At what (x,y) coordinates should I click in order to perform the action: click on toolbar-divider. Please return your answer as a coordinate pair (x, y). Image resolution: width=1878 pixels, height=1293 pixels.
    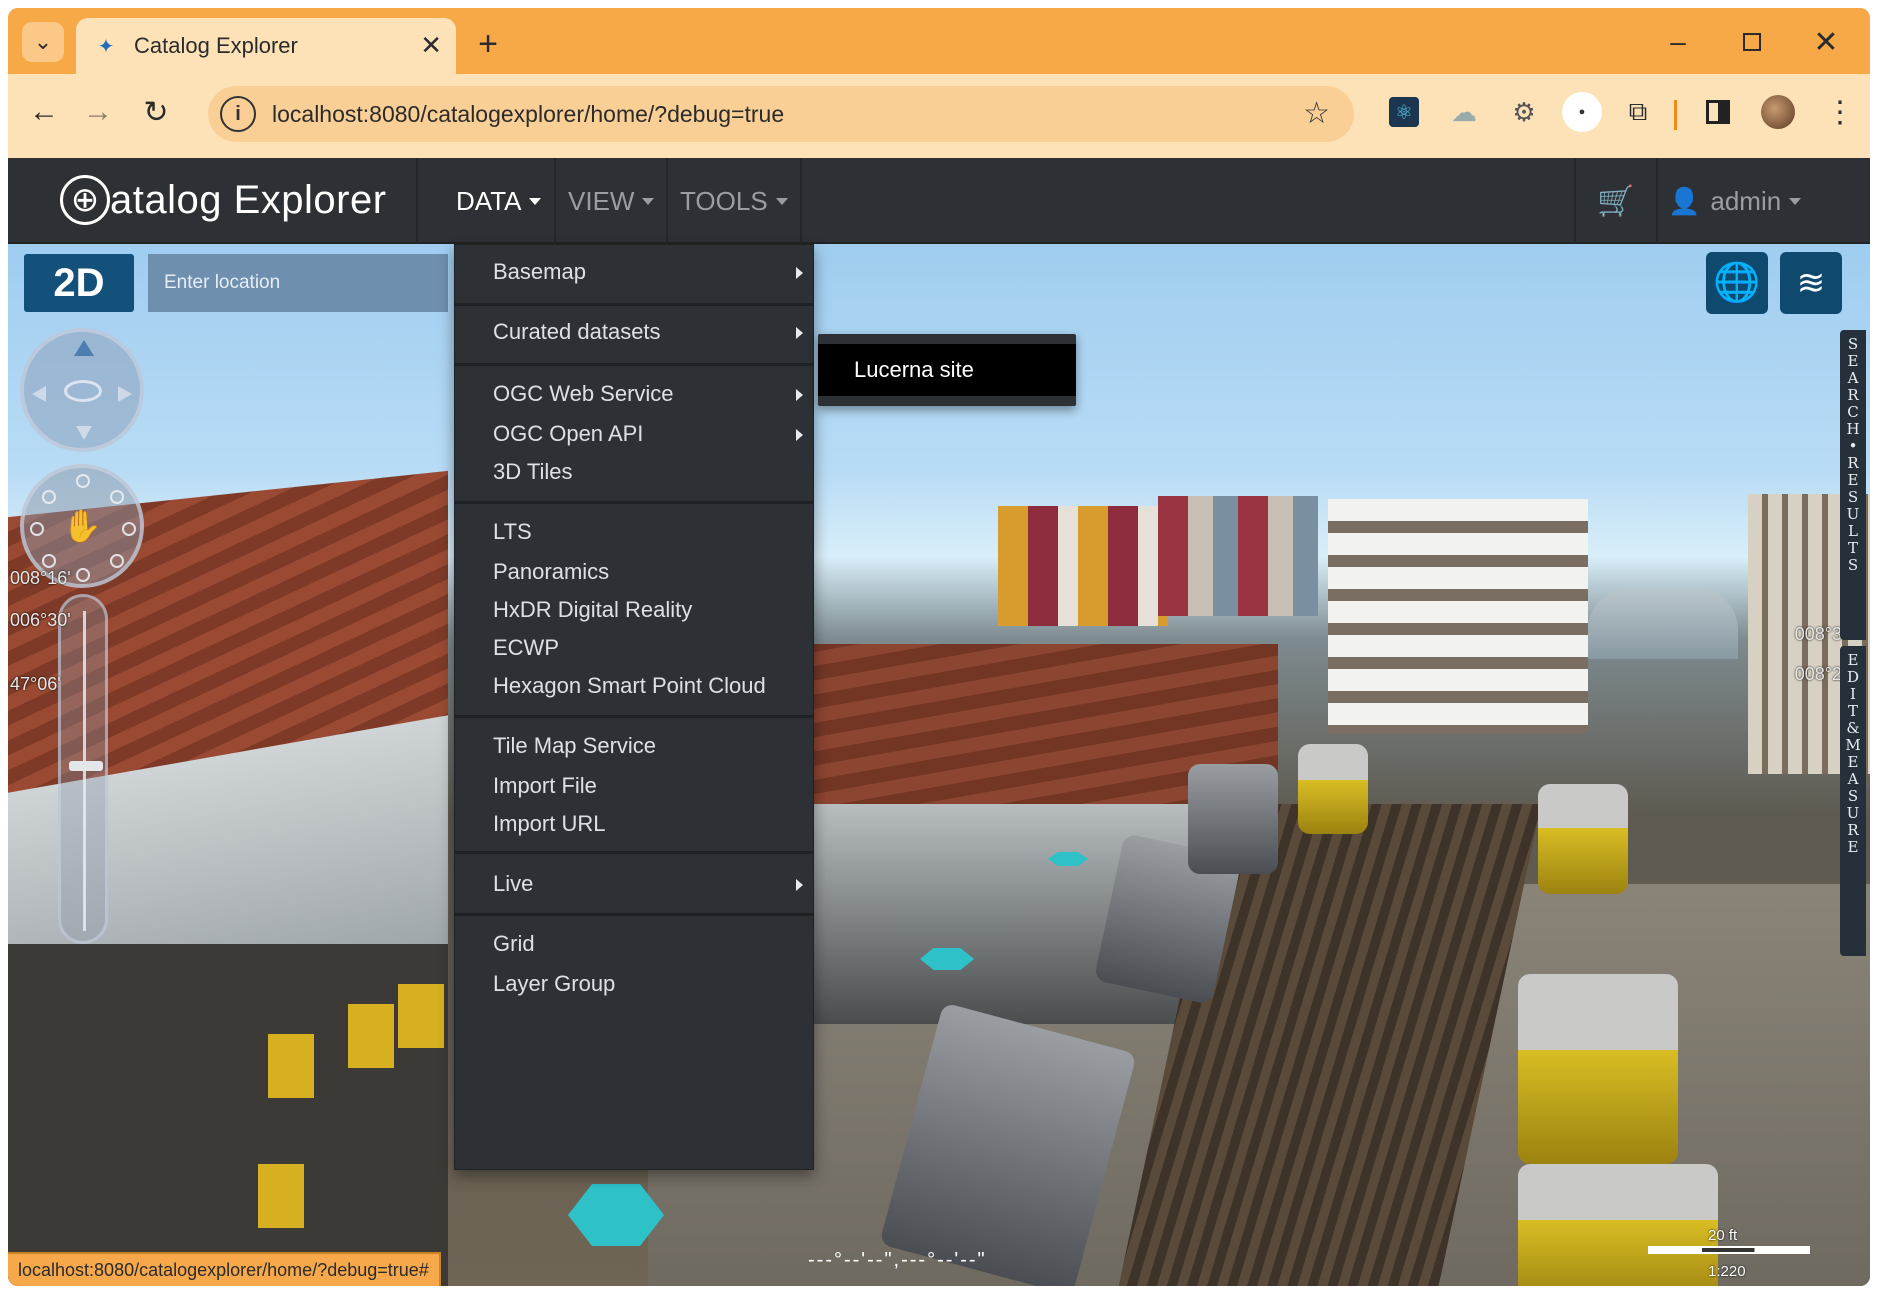
    Looking at the image, I should click on (1675, 115).